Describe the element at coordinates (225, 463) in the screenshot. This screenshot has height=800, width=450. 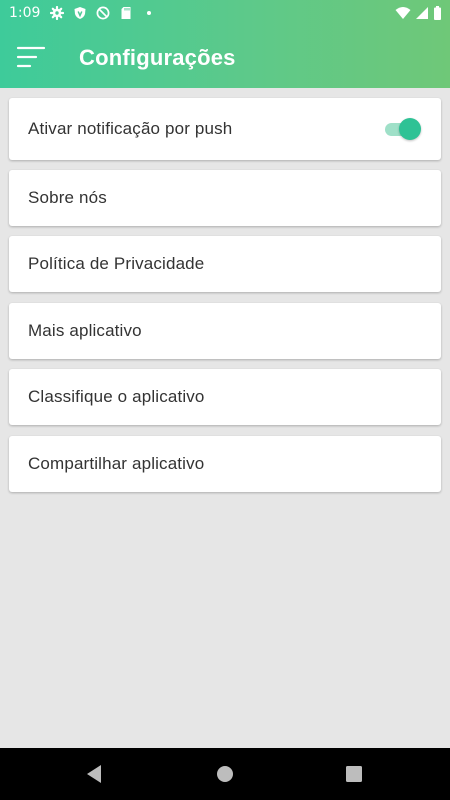
I see `setting-share-app: Compartilhar aplicativo` at that location.